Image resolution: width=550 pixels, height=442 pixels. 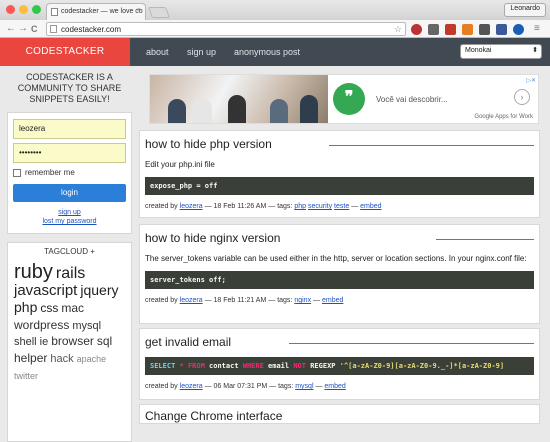 What do you see at coordinates (180, 164) in the screenshot?
I see `post-description: Edit your php.ini file` at bounding box center [180, 164].